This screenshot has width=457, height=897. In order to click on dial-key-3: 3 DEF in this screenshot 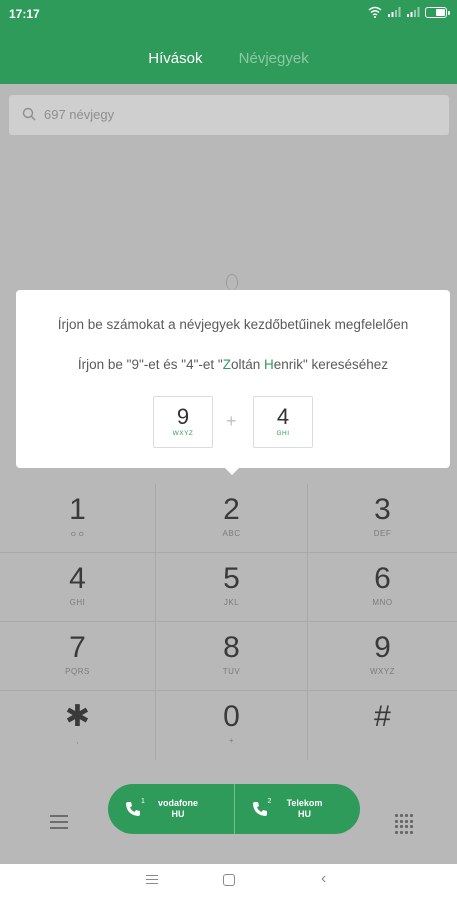, I will do `click(382, 518)`.